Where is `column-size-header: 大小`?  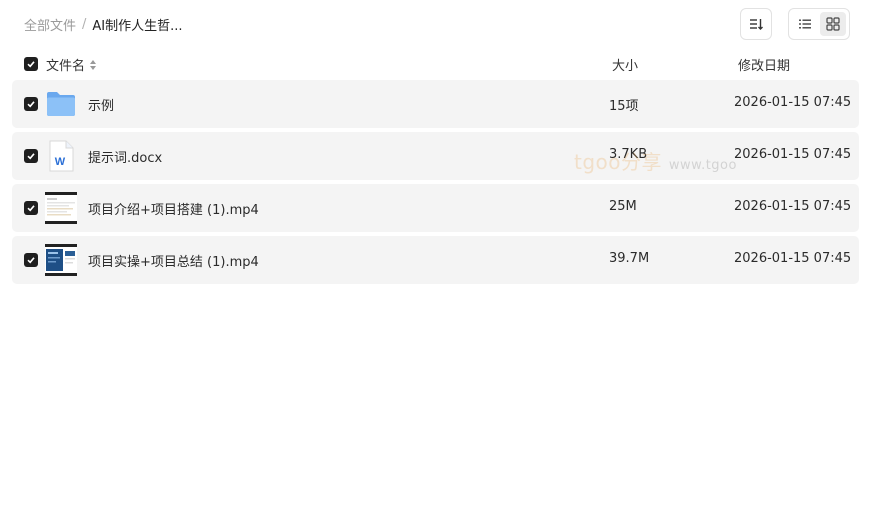
column-size-header: 大小 is located at coordinates (625, 64).